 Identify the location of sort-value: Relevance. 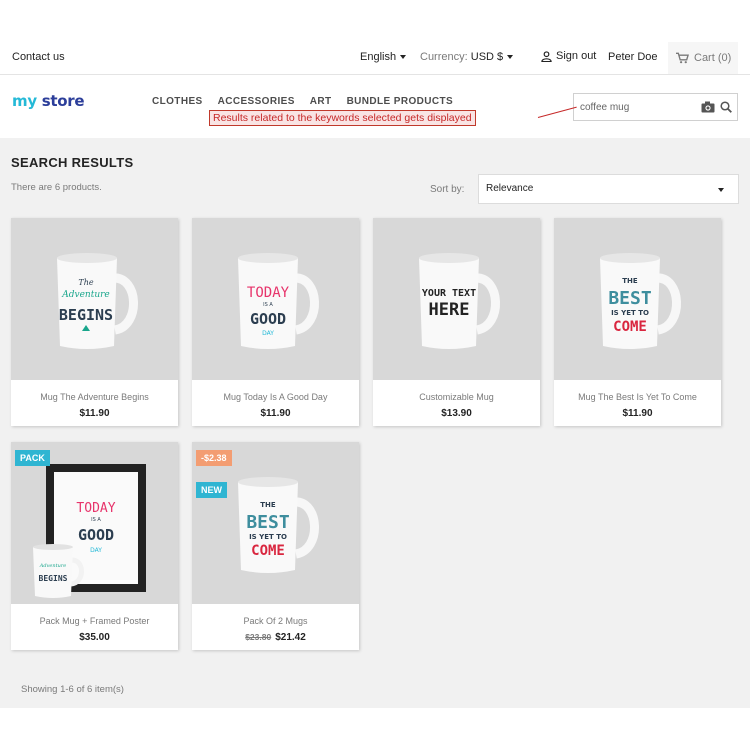
(510, 188).